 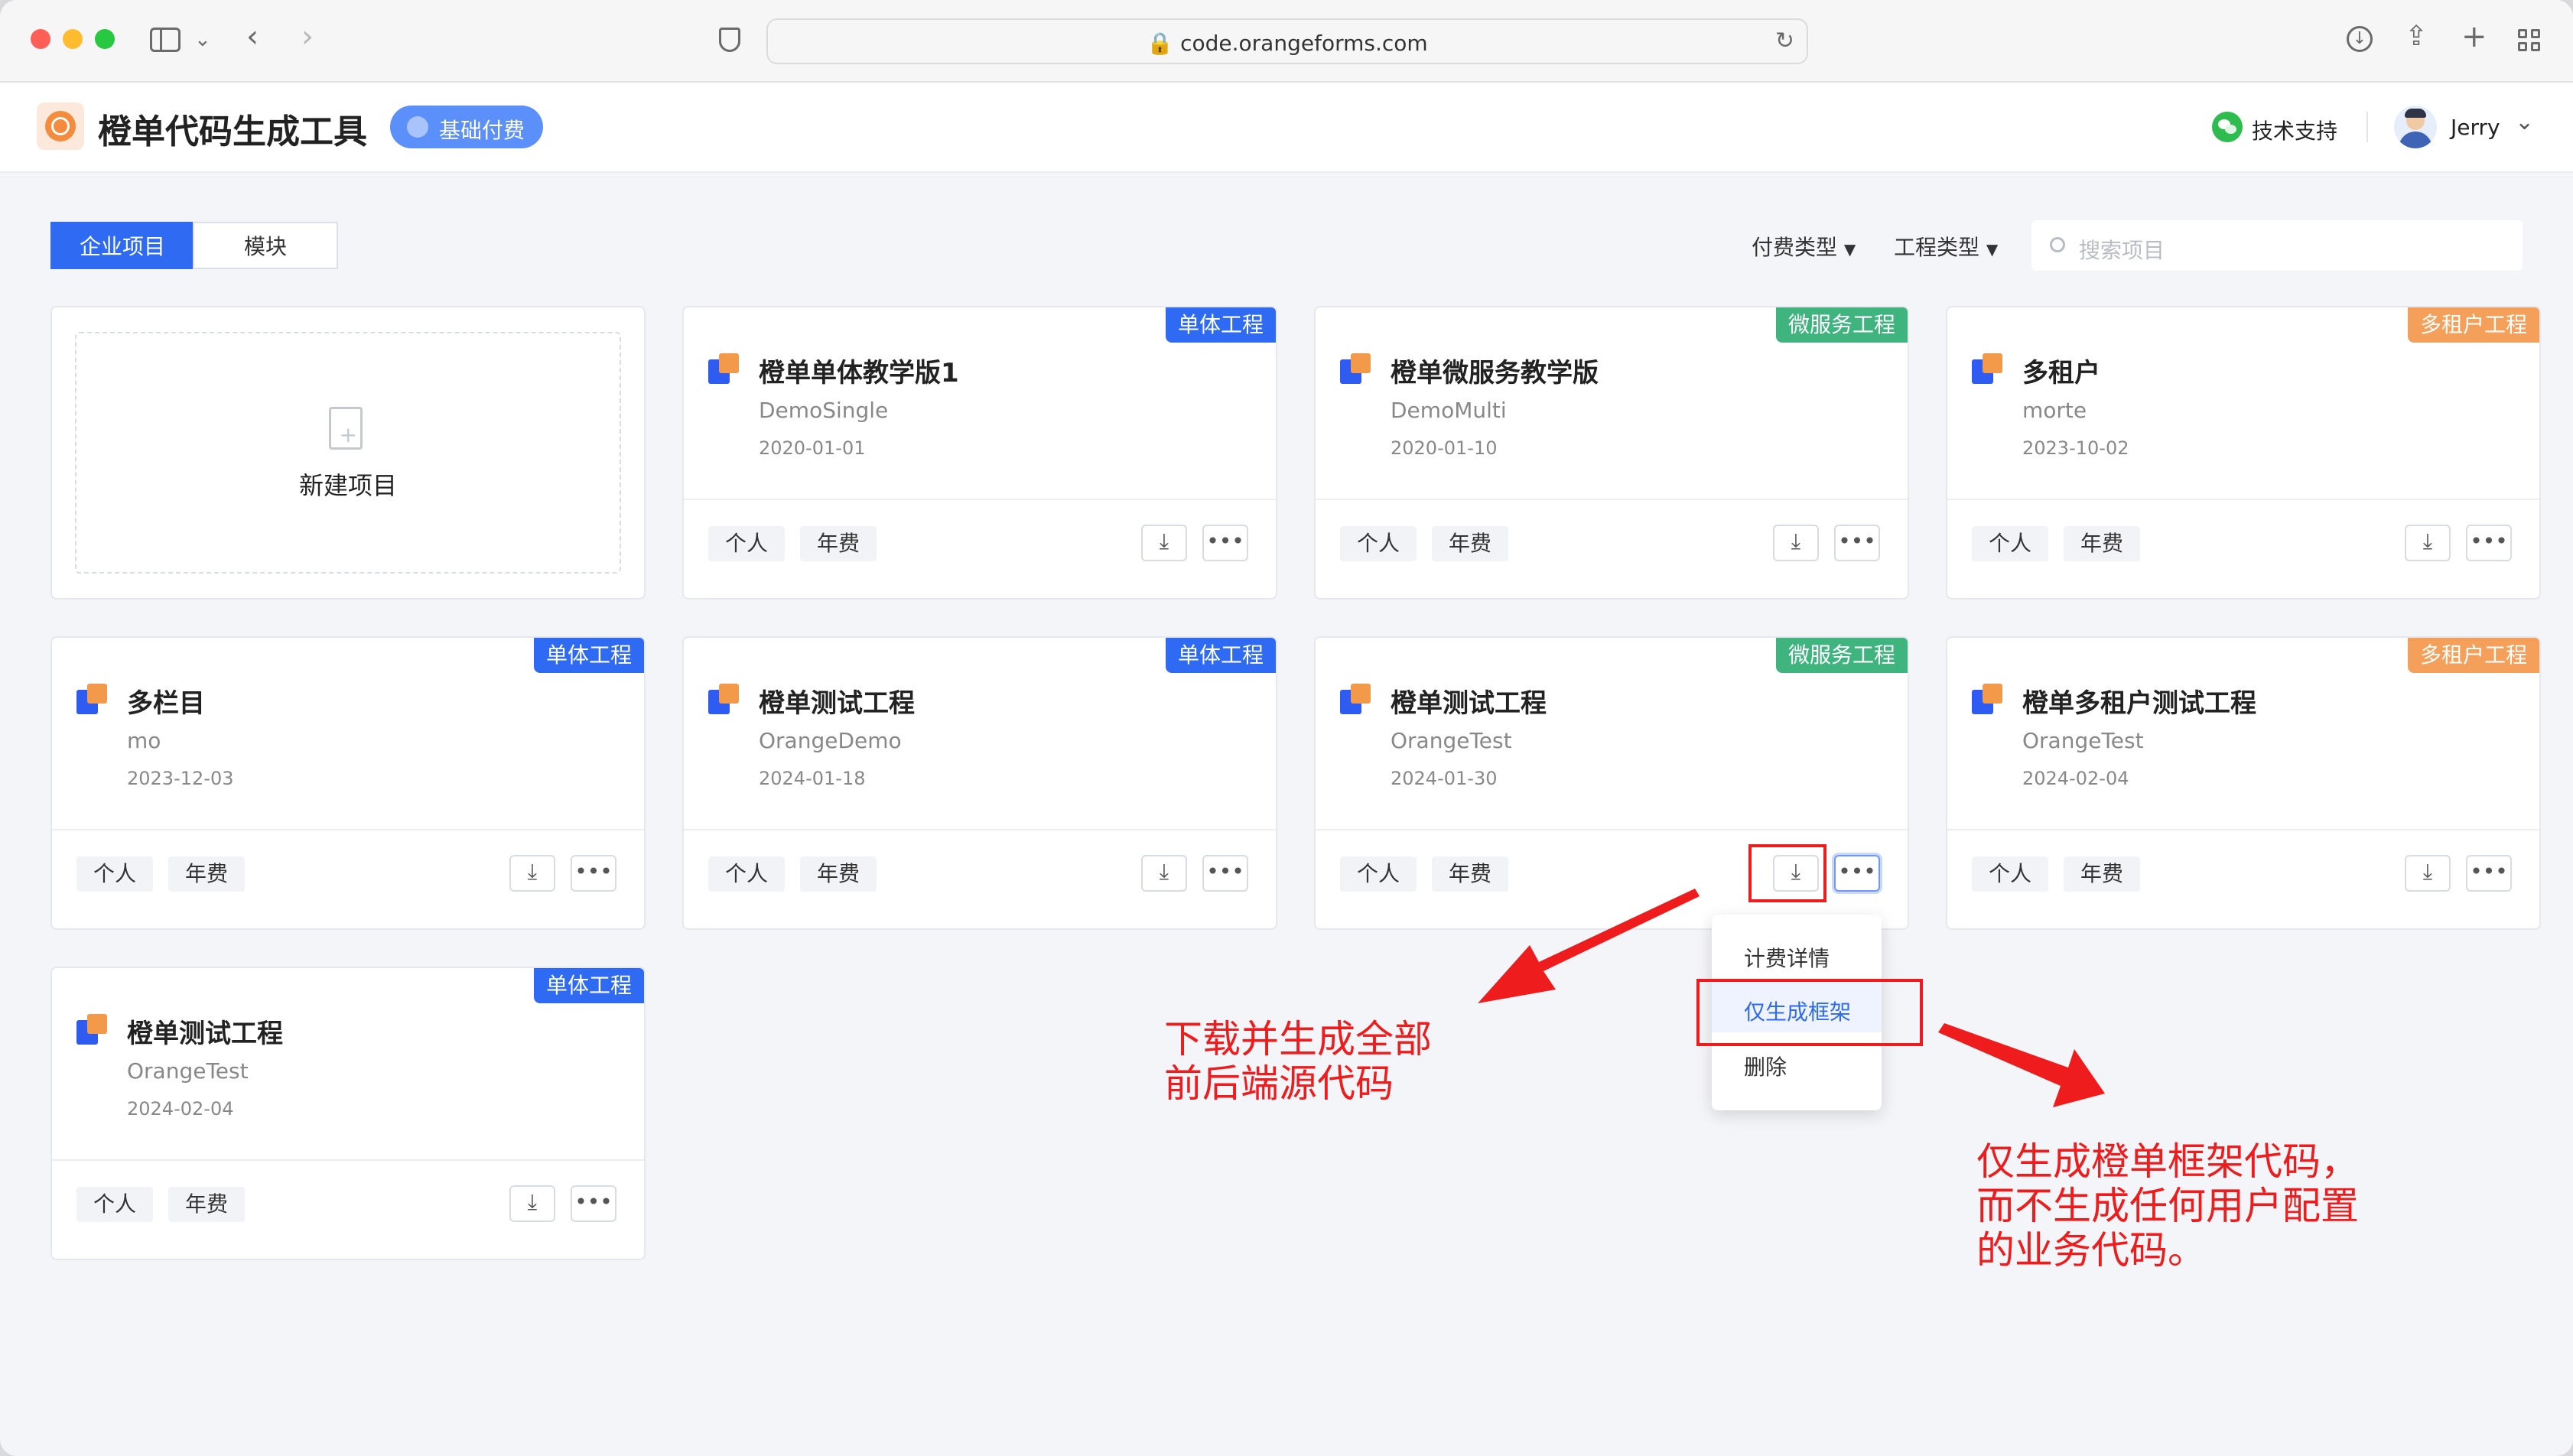 I want to click on annotation-download-box, so click(x=1787, y=873).